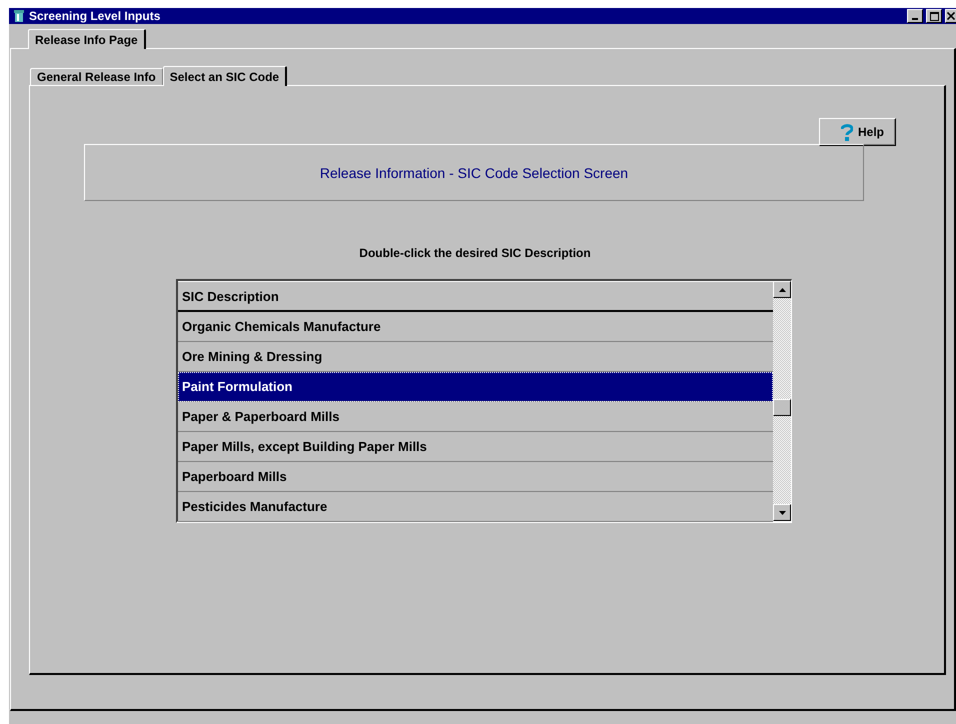 This screenshot has height=724, width=956. What do you see at coordinates (475, 447) in the screenshot?
I see `list-row: Paper Mills, except Building Paper Mills` at bounding box center [475, 447].